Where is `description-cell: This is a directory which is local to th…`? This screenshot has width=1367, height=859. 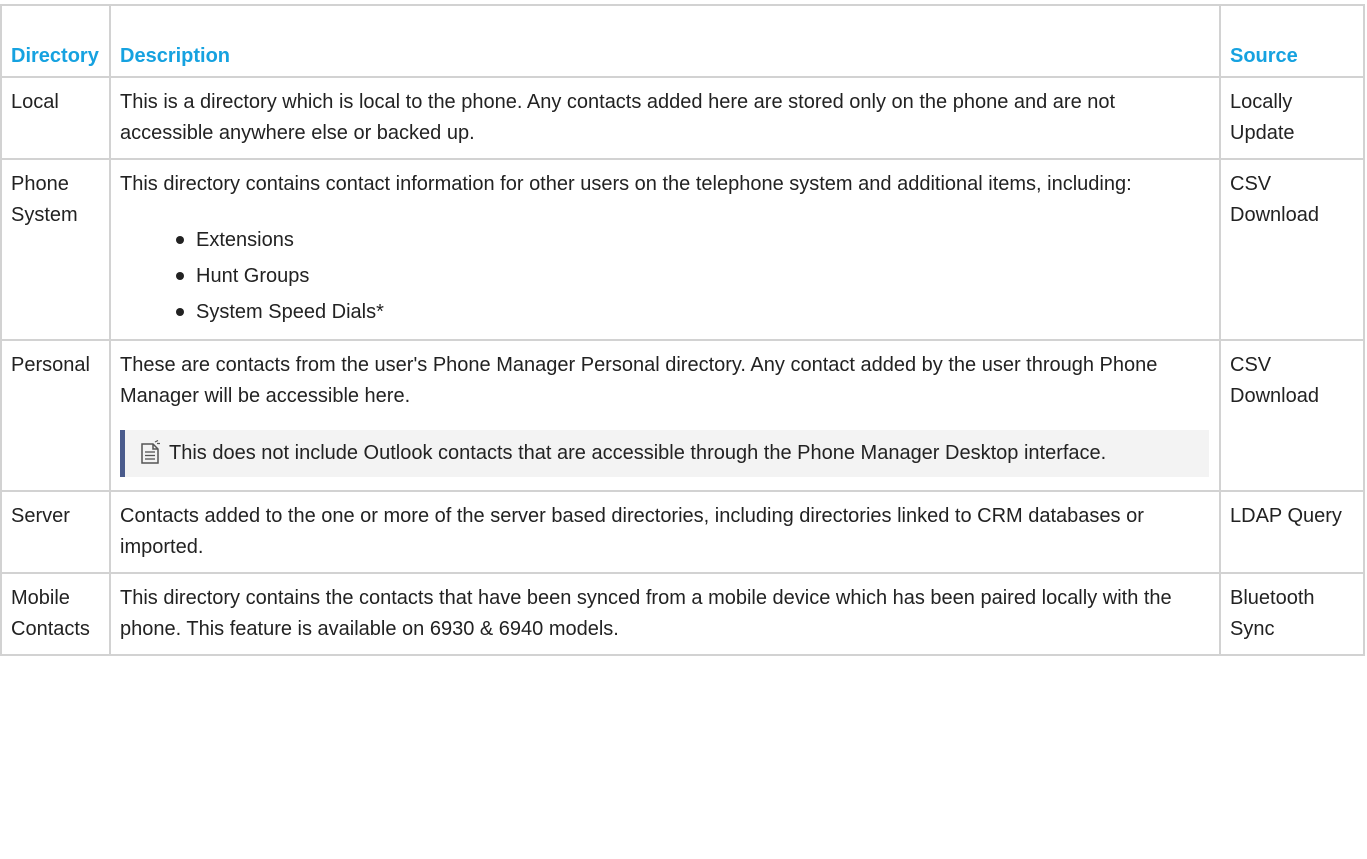 description-cell: This is a directory which is local to th… is located at coordinates (665, 118).